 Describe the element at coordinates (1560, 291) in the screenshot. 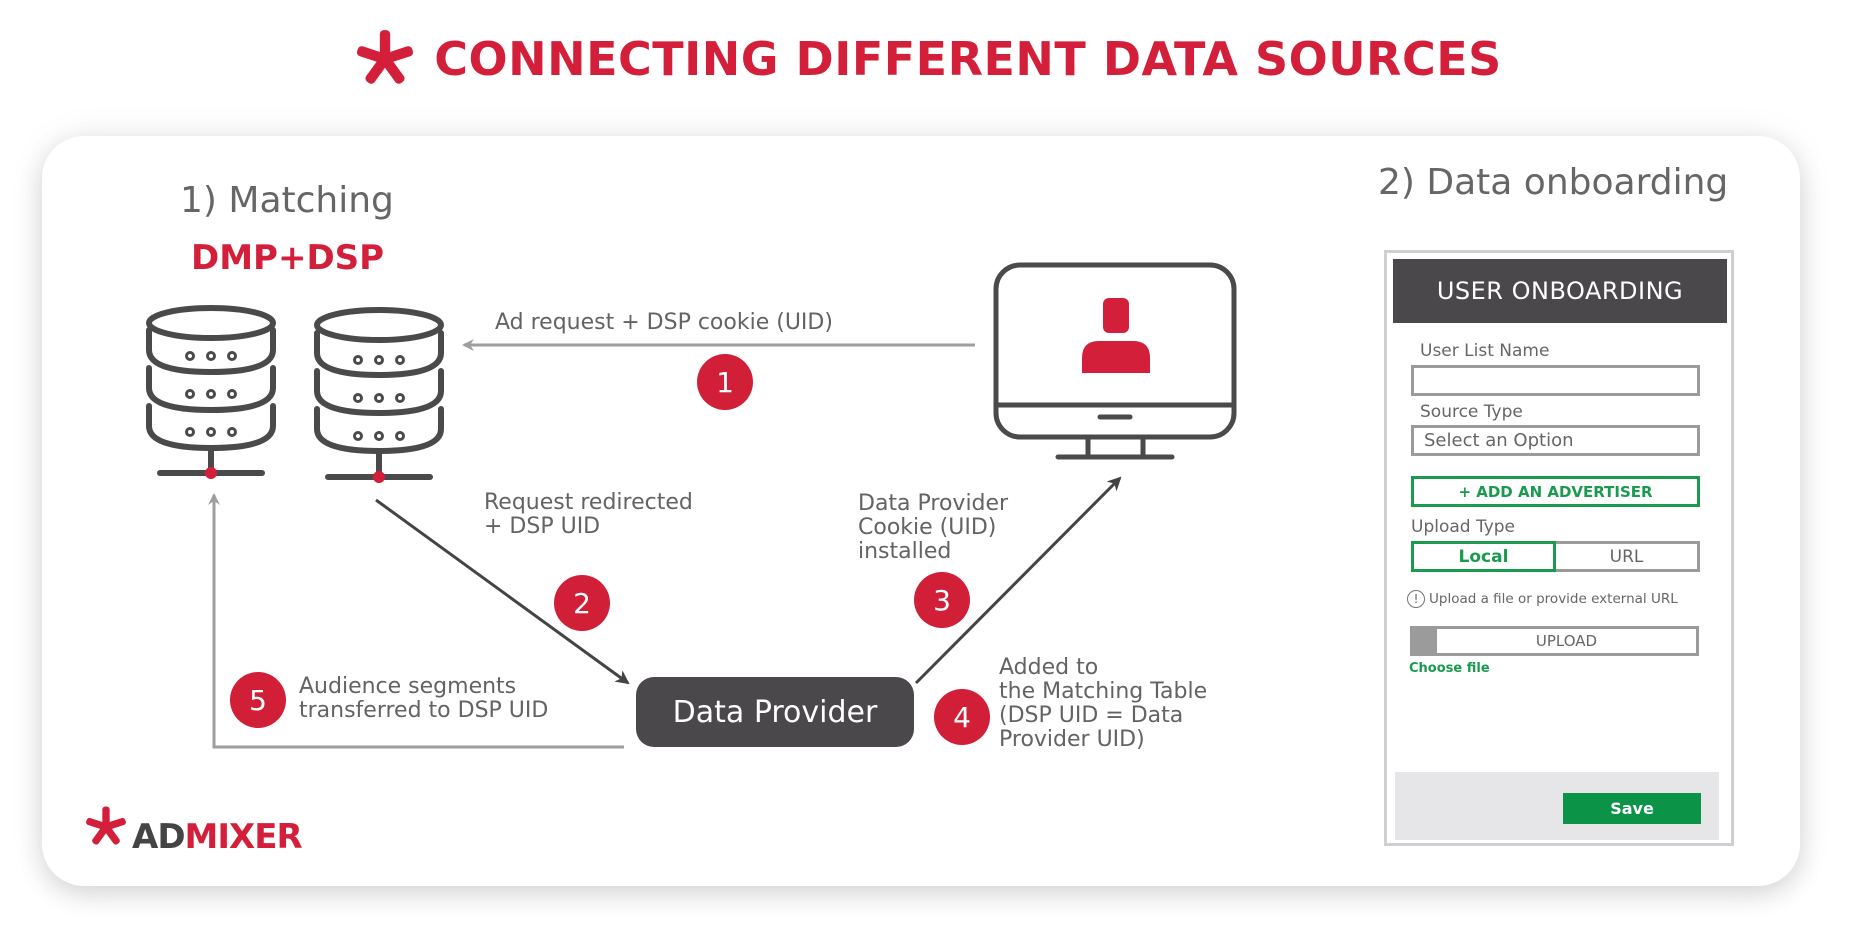

I see `form-header: USER ONBOARDING` at that location.